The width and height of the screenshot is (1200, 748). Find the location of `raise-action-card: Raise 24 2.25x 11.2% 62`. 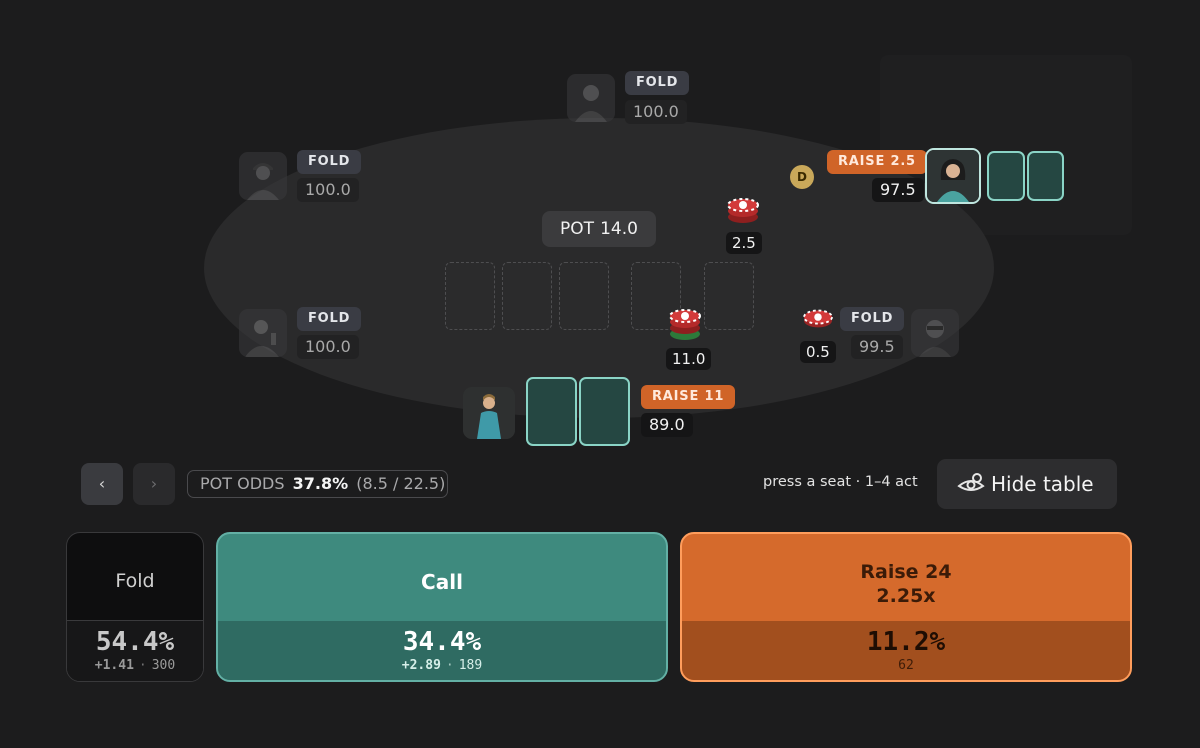

raise-action-card: Raise 24 2.25x 11.2% 62 is located at coordinates (906, 607).